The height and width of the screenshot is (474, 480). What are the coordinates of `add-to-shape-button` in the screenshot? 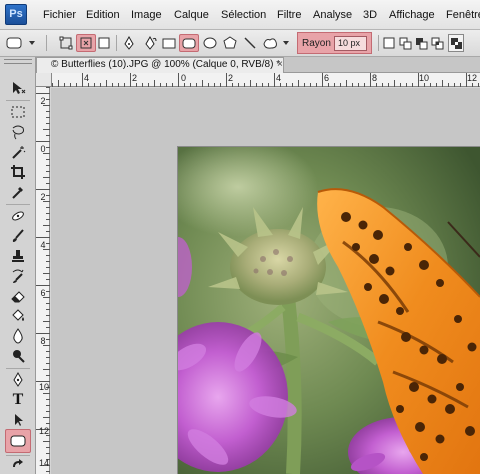 It's located at (405, 43).